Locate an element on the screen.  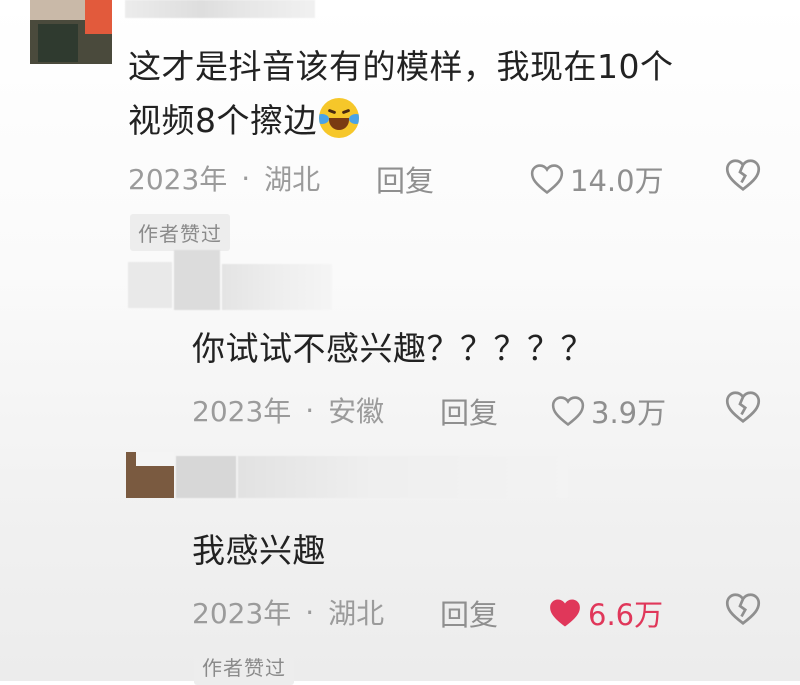
comment-text: 你试试不感兴趣？？？？？ is located at coordinates (393, 348).